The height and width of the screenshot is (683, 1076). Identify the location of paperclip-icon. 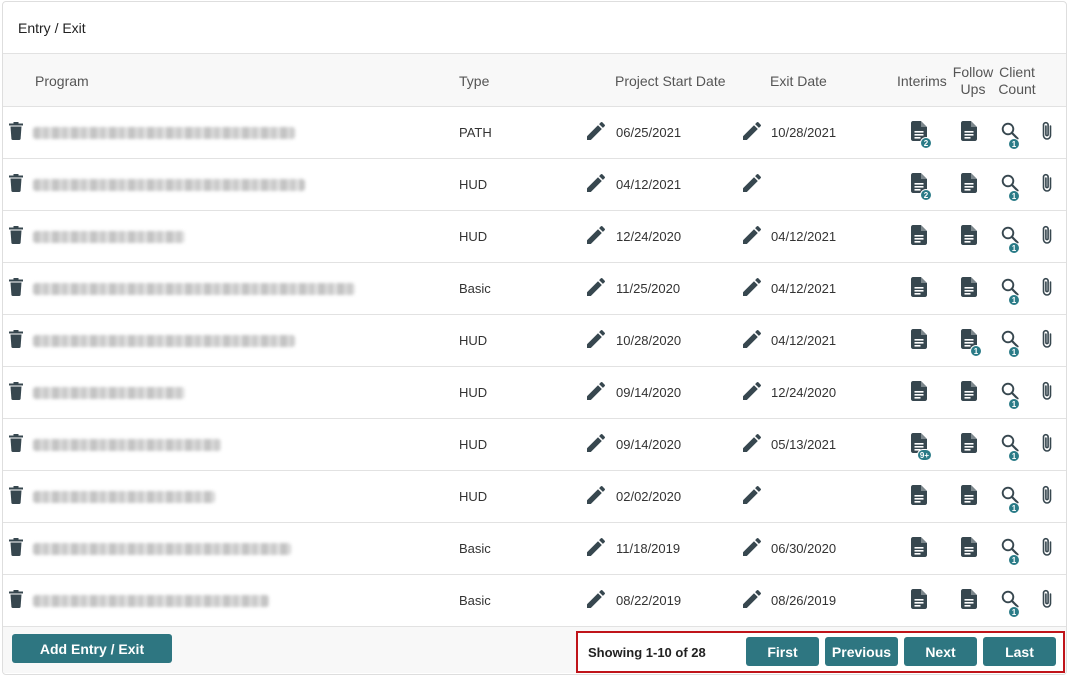
(1047, 444).